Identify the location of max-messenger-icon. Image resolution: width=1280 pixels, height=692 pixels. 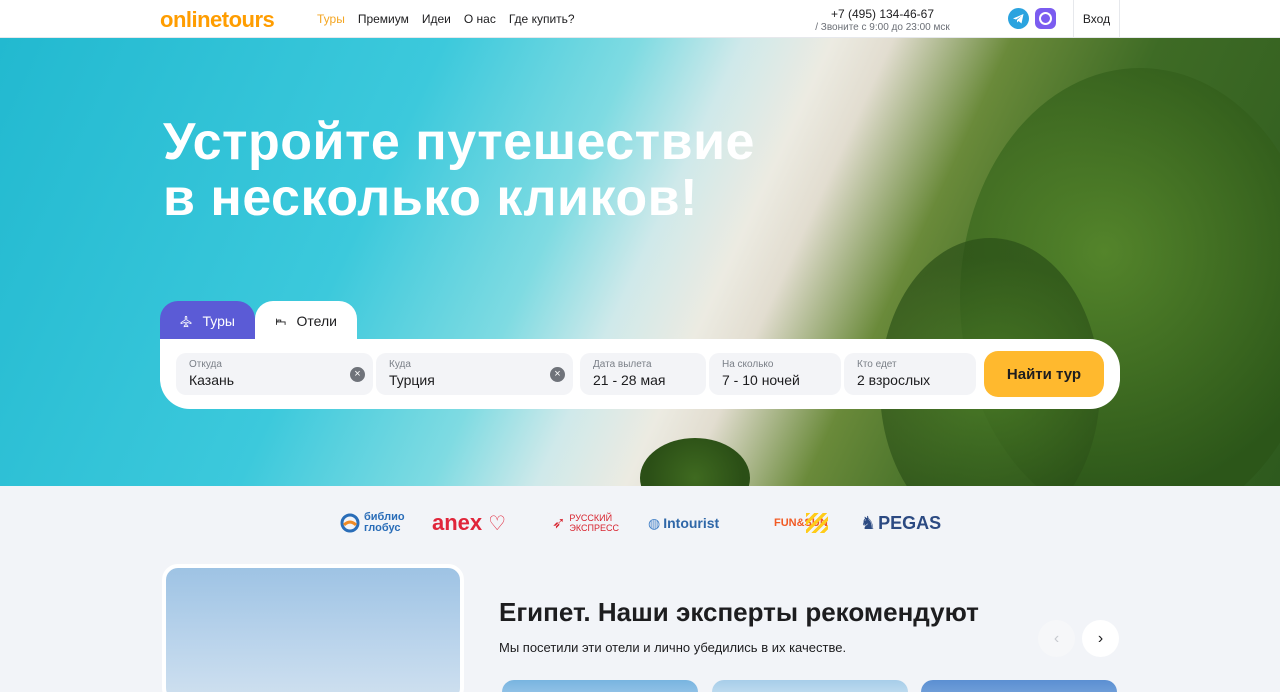
(1045, 18).